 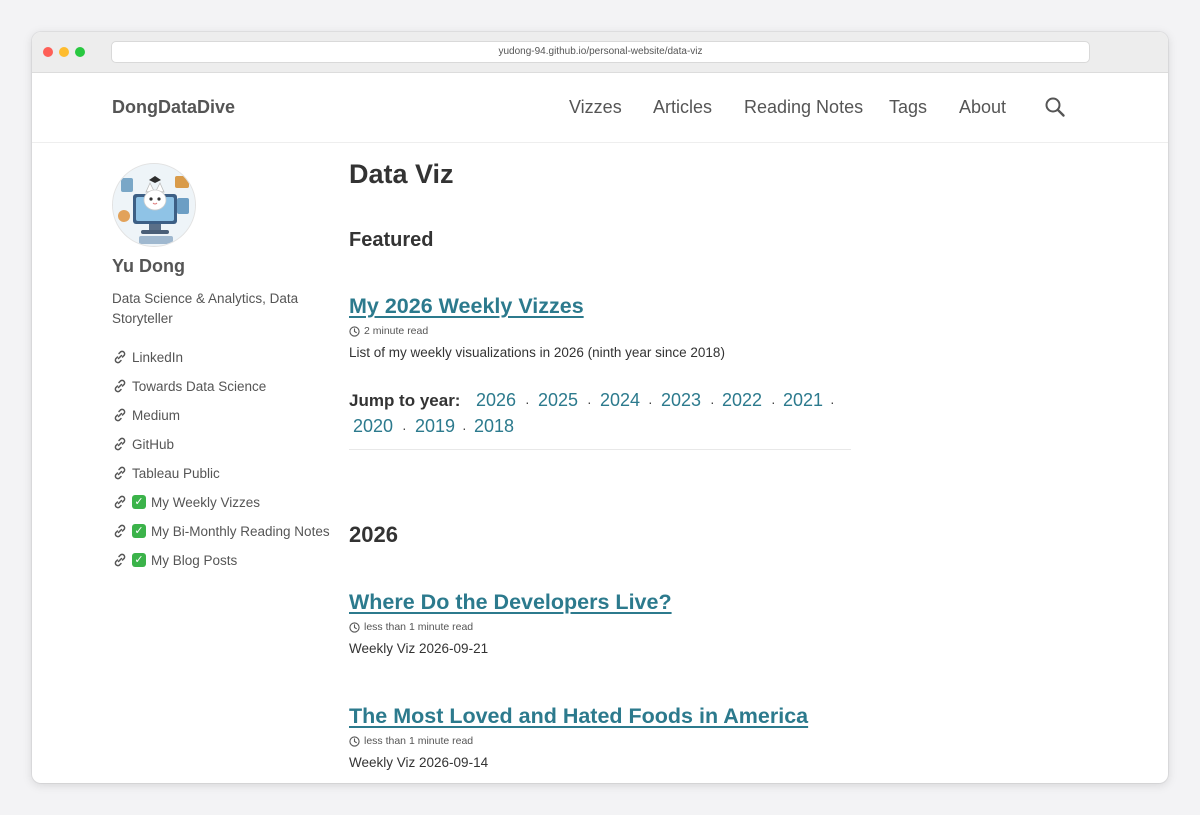 I want to click on nav-about: About, so click(x=982, y=107).